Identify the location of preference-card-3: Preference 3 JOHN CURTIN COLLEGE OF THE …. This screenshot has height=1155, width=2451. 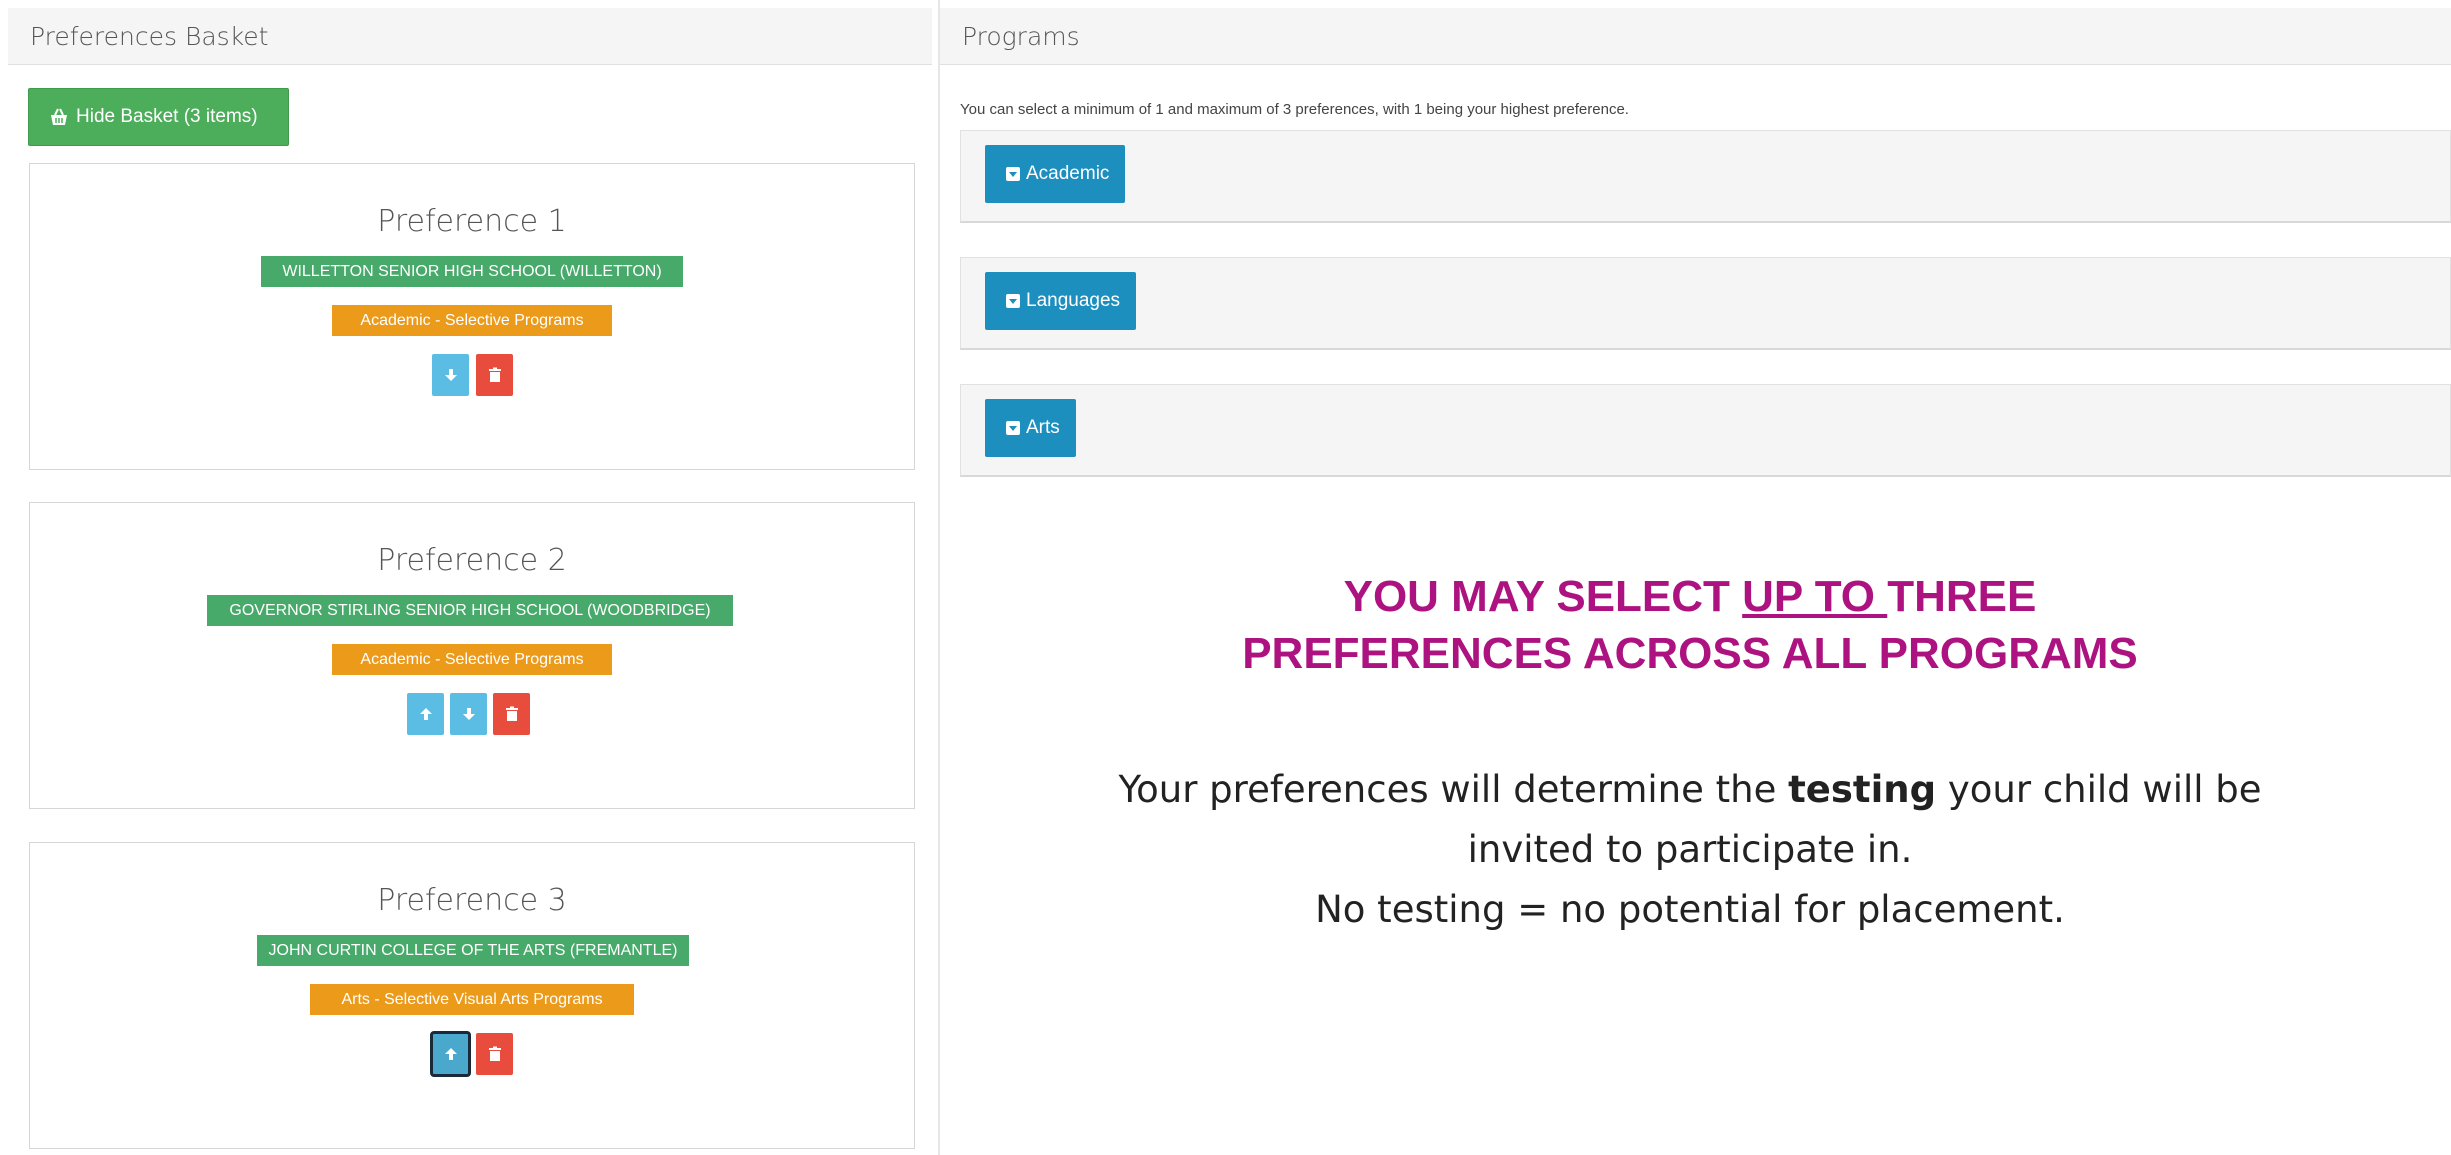
(472, 995).